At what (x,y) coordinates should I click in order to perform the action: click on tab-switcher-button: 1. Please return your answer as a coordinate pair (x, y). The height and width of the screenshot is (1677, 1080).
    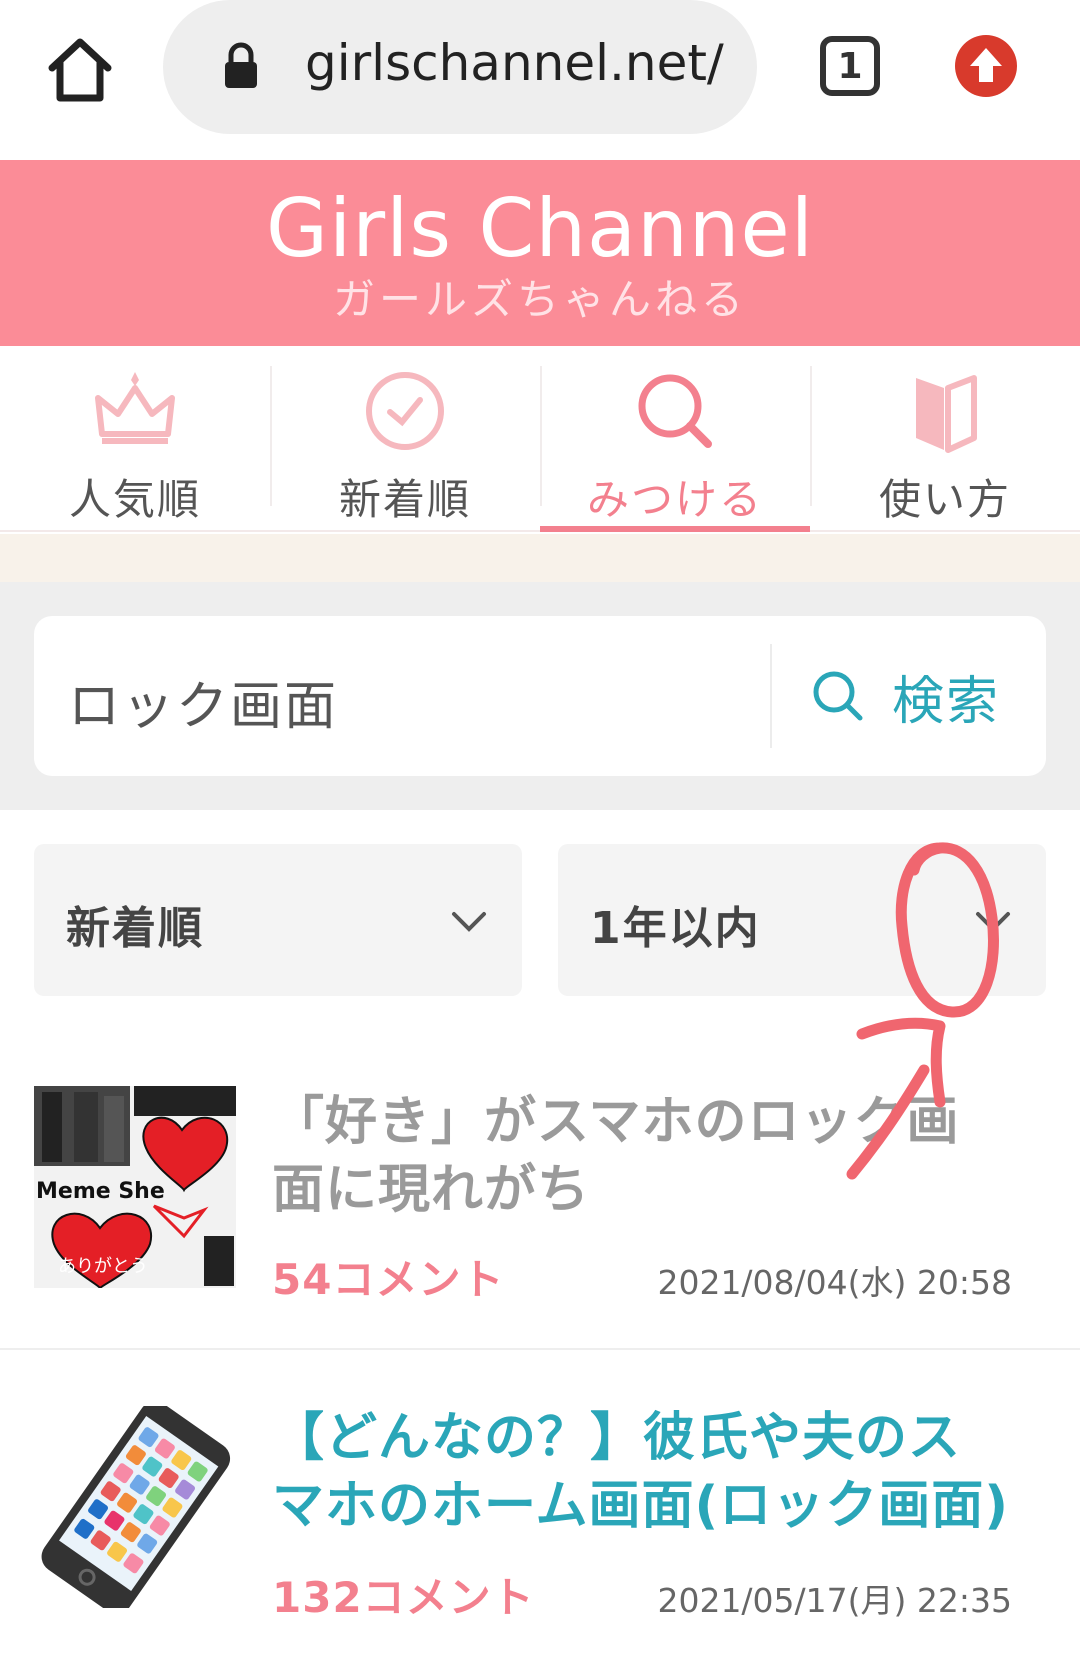
    Looking at the image, I should click on (850, 66).